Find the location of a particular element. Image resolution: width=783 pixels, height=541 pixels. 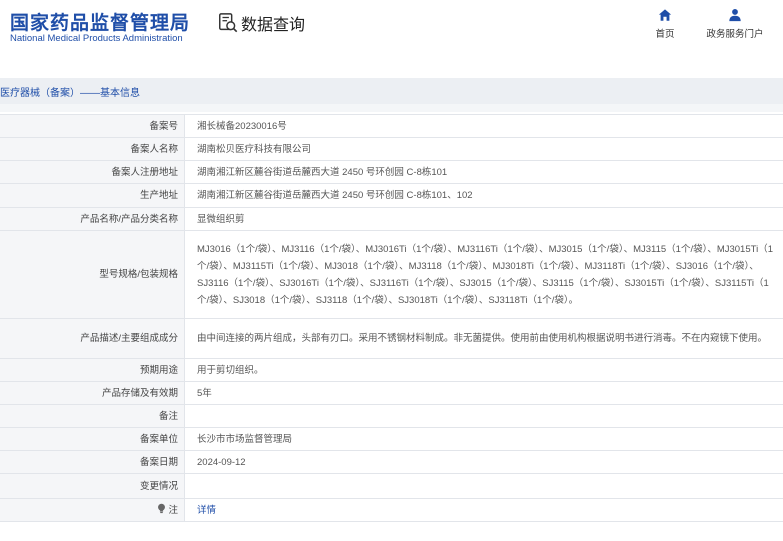

row-label: 产品存储及有效期 is located at coordinates (92, 393).